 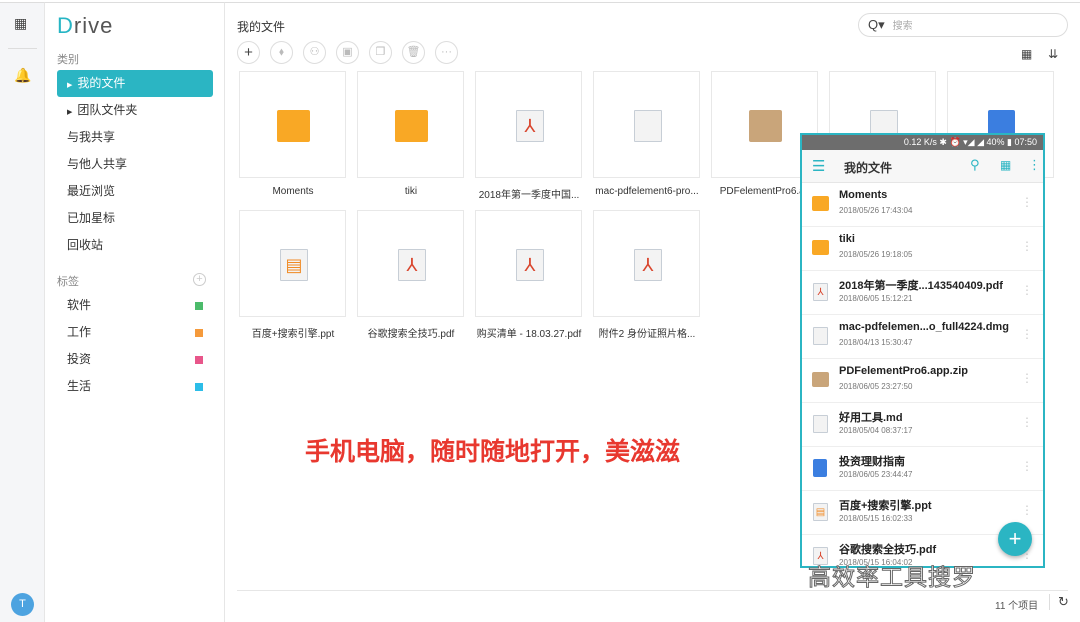 I want to click on ppt-icon: ▤, so click(x=294, y=265).